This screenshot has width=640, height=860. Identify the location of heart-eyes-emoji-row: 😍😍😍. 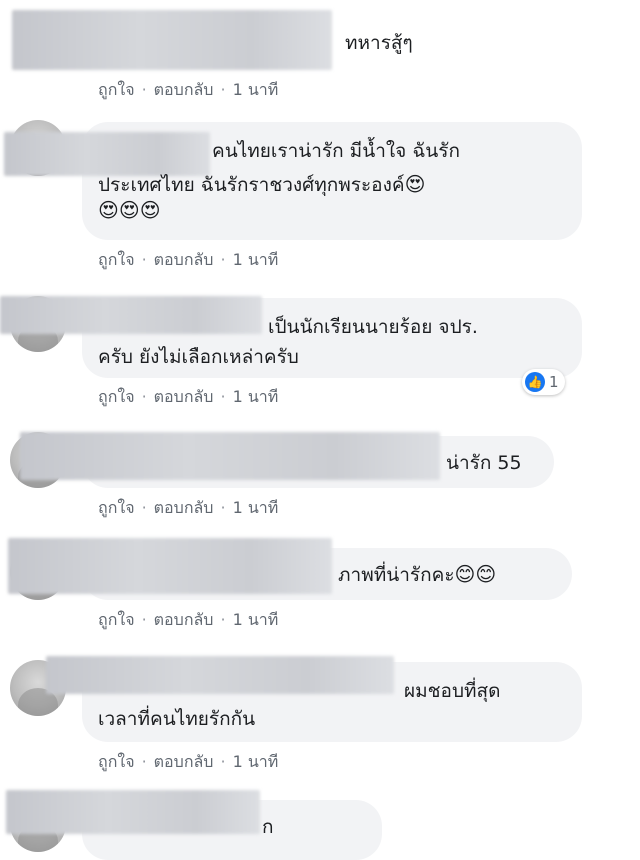
(129, 210).